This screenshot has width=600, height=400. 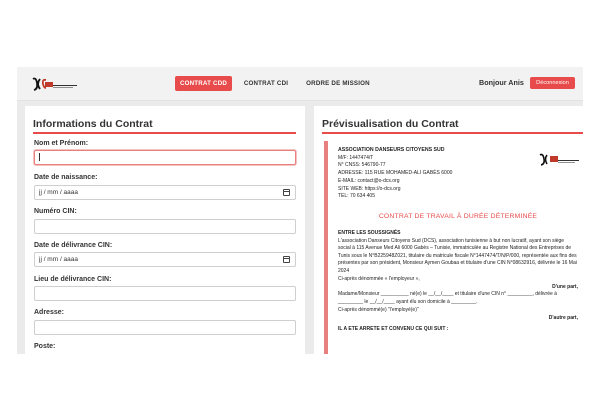 I want to click on birthdate-label: Date de naissance:, so click(x=66, y=177).